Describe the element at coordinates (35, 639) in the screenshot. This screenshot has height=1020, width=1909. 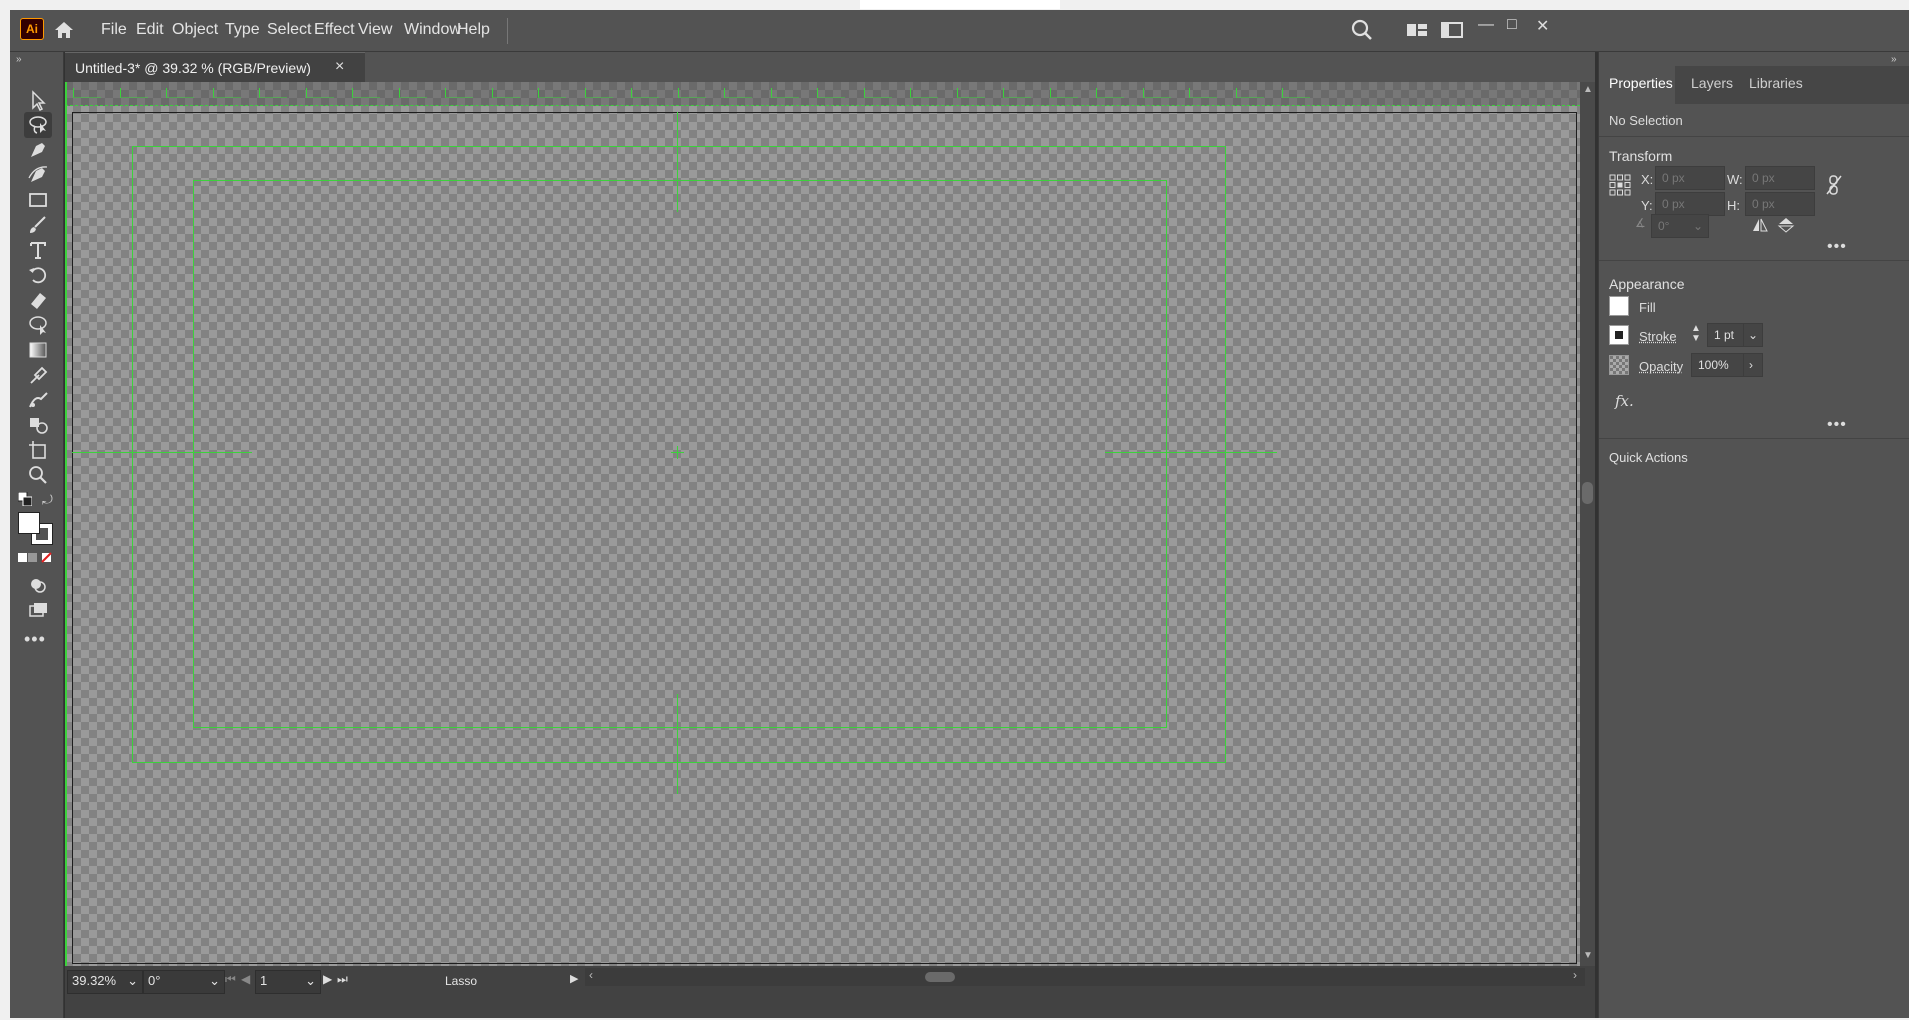
I see `more-tools-icon: •••` at that location.